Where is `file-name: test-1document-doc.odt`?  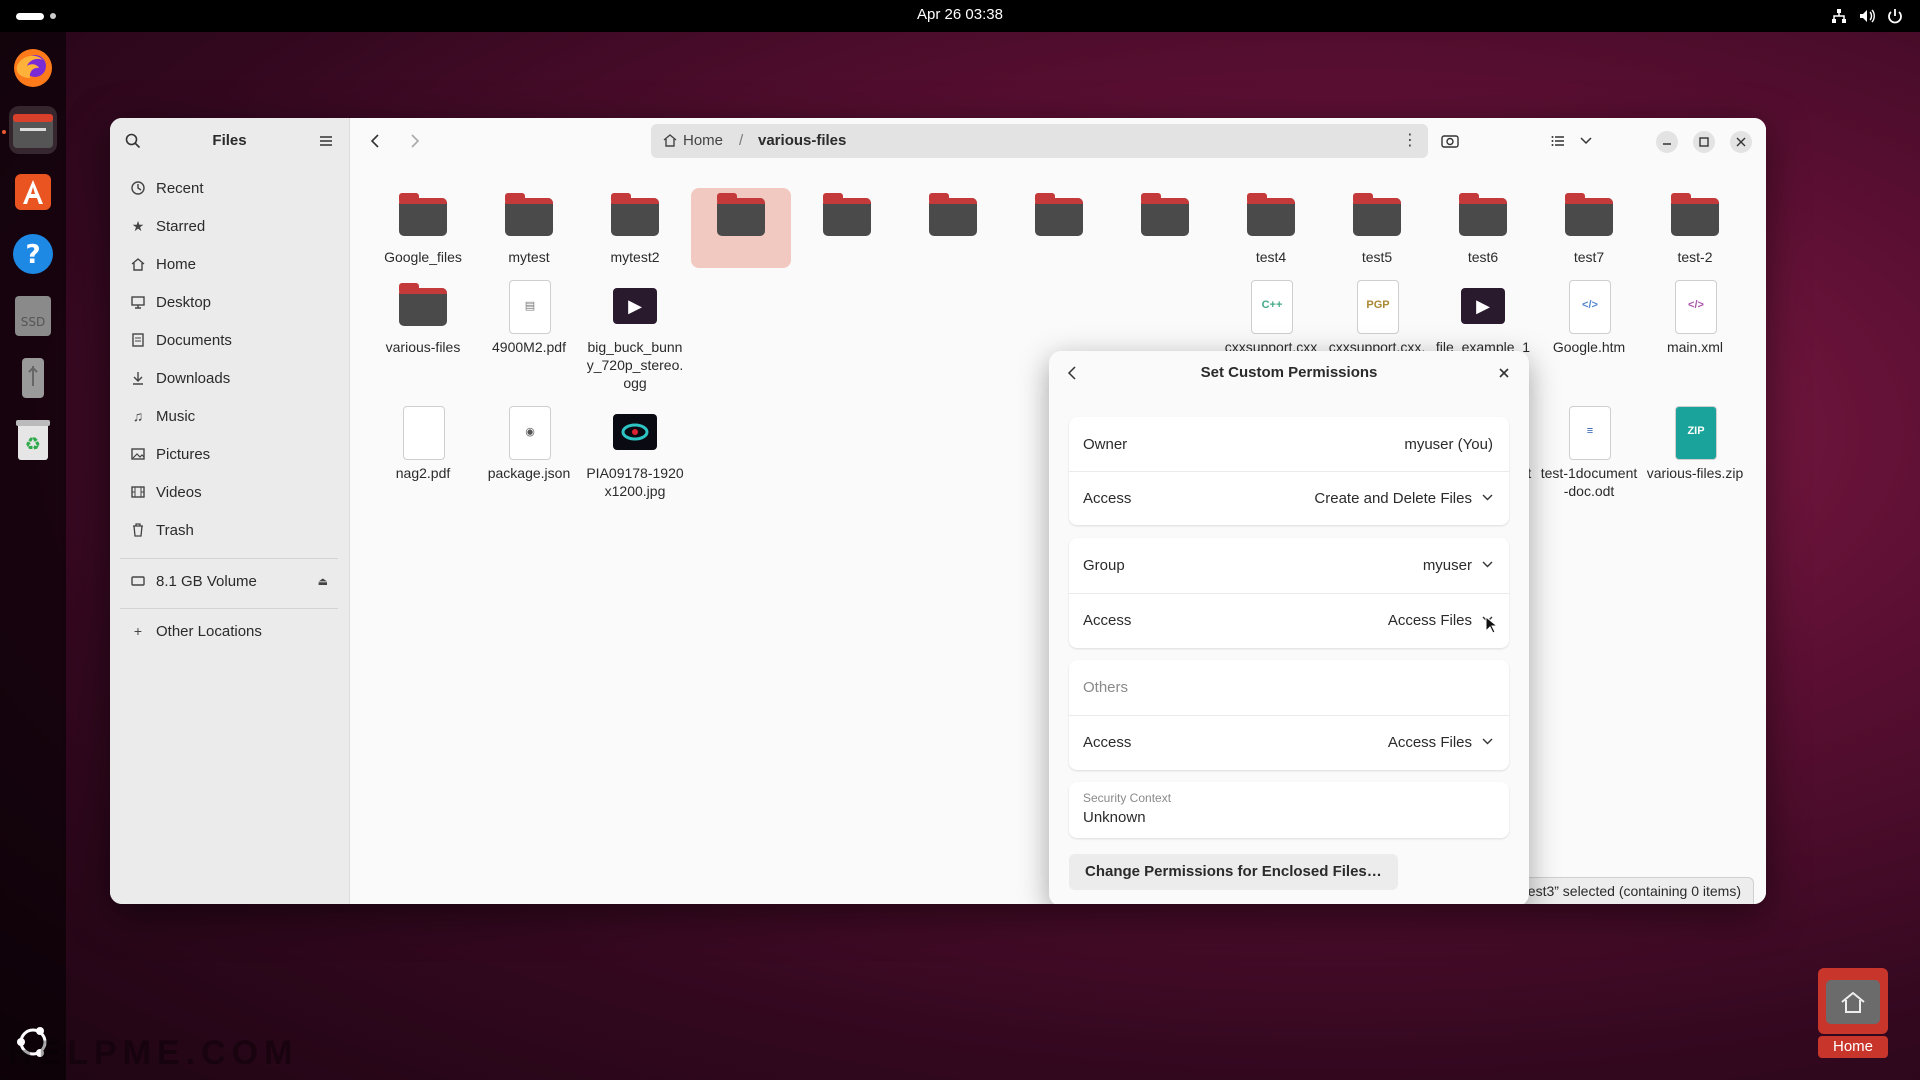
file-name: test-1document-doc.odt is located at coordinates (1589, 482).